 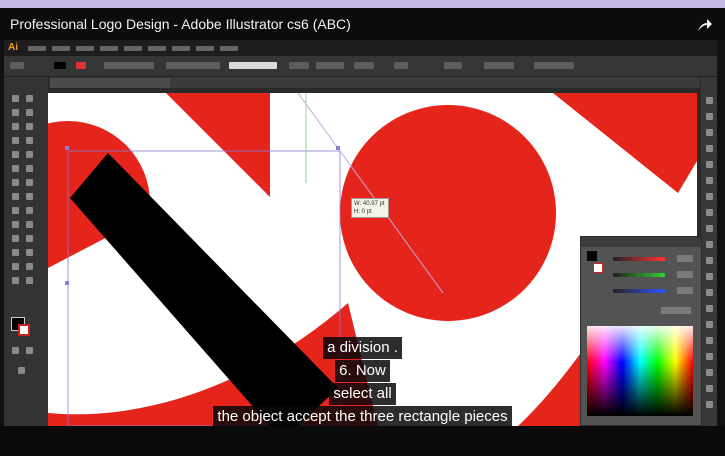 What do you see at coordinates (676, 310) in the screenshot?
I see `hex-field` at bounding box center [676, 310].